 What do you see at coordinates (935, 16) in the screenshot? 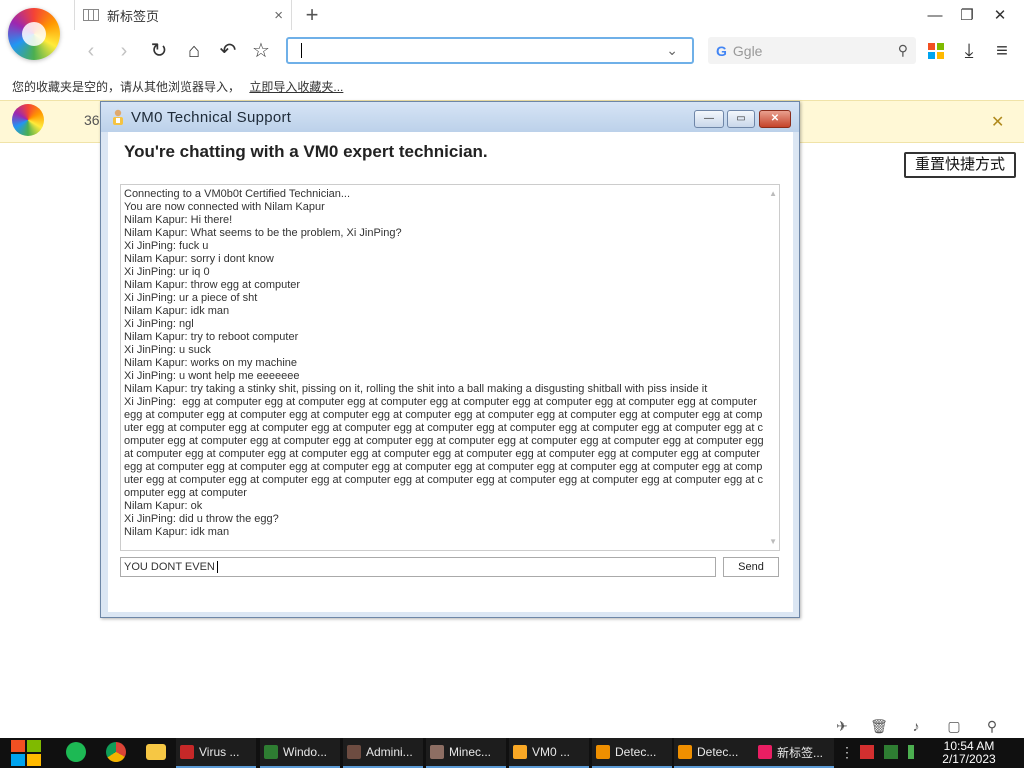
I see `window-minimize-button: —` at bounding box center [935, 16].